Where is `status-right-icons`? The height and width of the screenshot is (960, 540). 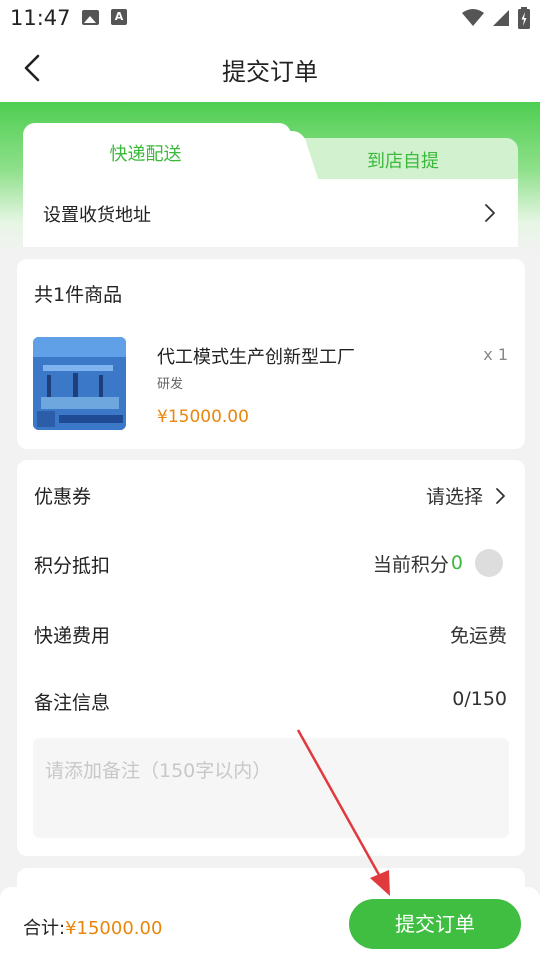
status-right-icons is located at coordinates (496, 18).